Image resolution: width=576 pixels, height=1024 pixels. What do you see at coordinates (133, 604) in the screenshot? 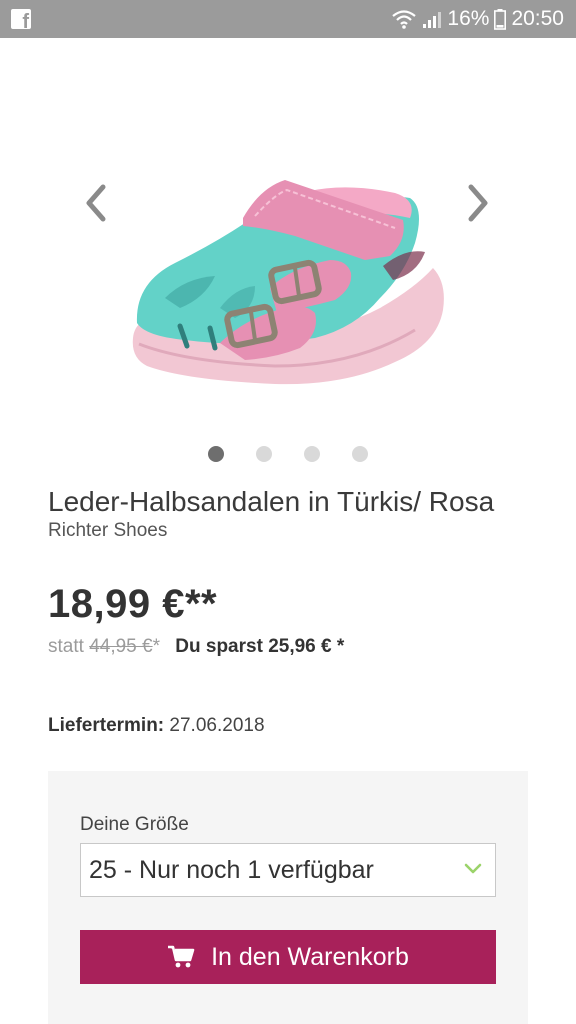
I see `current-price: 18,99 €**` at bounding box center [133, 604].